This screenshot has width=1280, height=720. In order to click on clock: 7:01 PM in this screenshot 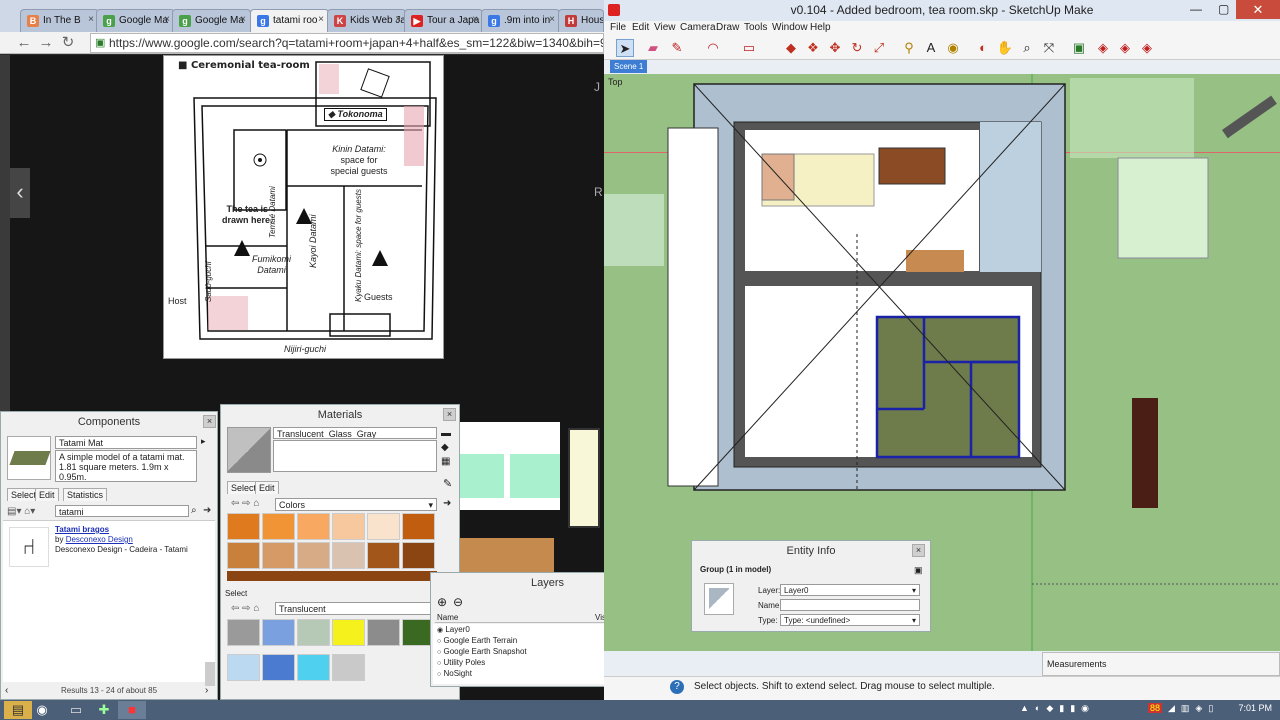, I will do `click(1255, 708)`.